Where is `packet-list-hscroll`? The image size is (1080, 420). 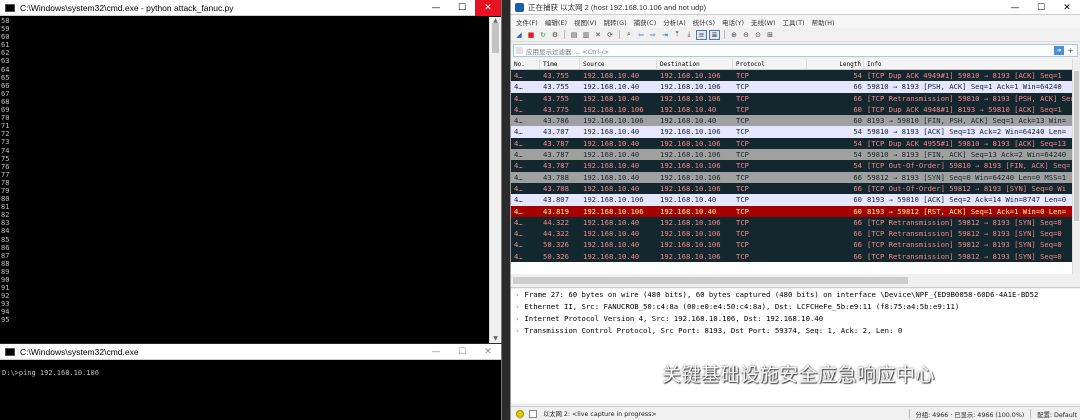
packet-list-hscroll is located at coordinates (795, 281).